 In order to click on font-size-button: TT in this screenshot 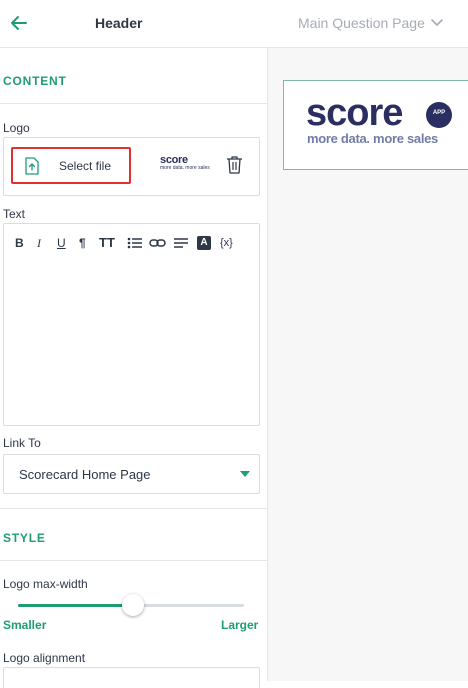, I will do `click(107, 243)`.